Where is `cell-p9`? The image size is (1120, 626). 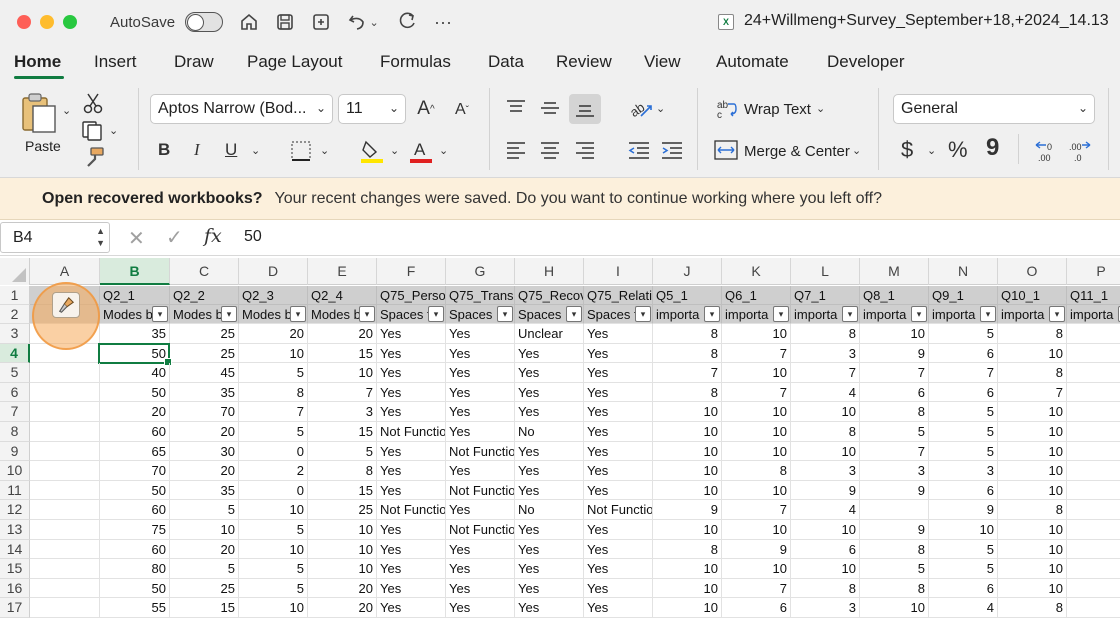
cell-p9 is located at coordinates (1093, 452).